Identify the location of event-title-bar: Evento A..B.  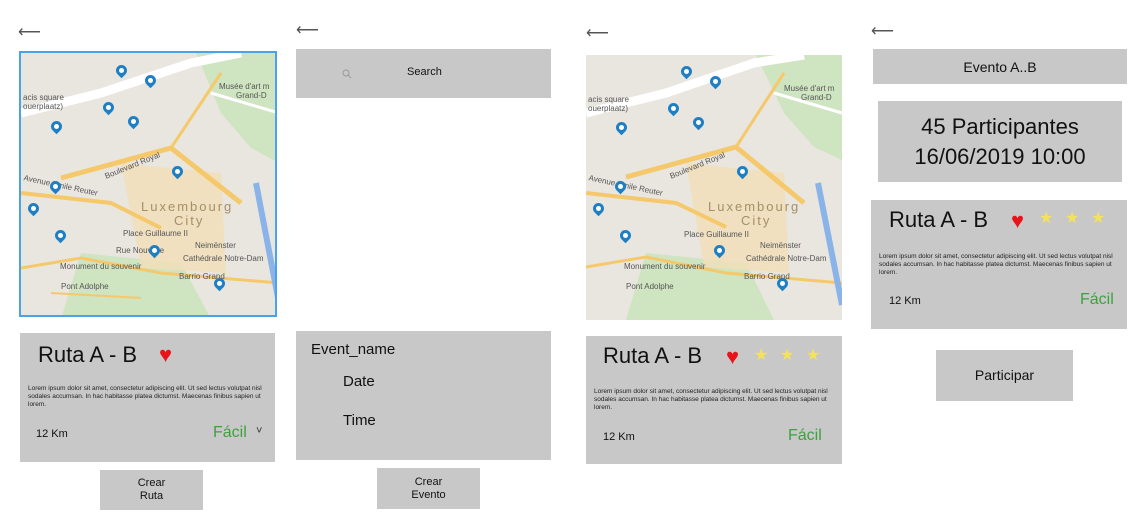
(1000, 66).